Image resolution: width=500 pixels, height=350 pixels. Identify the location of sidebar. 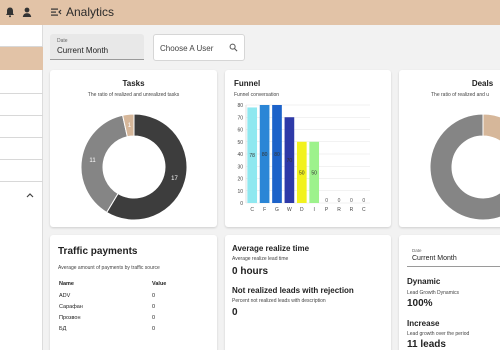
(21, 187).